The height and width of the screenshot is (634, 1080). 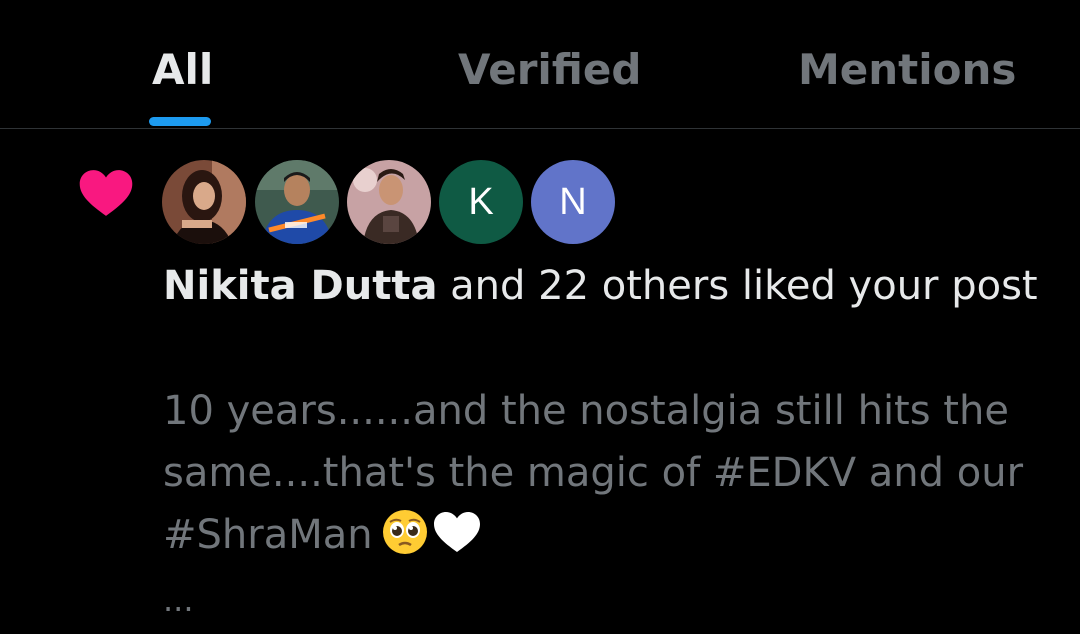 What do you see at coordinates (182, 70) in the screenshot?
I see `tab-all: All` at bounding box center [182, 70].